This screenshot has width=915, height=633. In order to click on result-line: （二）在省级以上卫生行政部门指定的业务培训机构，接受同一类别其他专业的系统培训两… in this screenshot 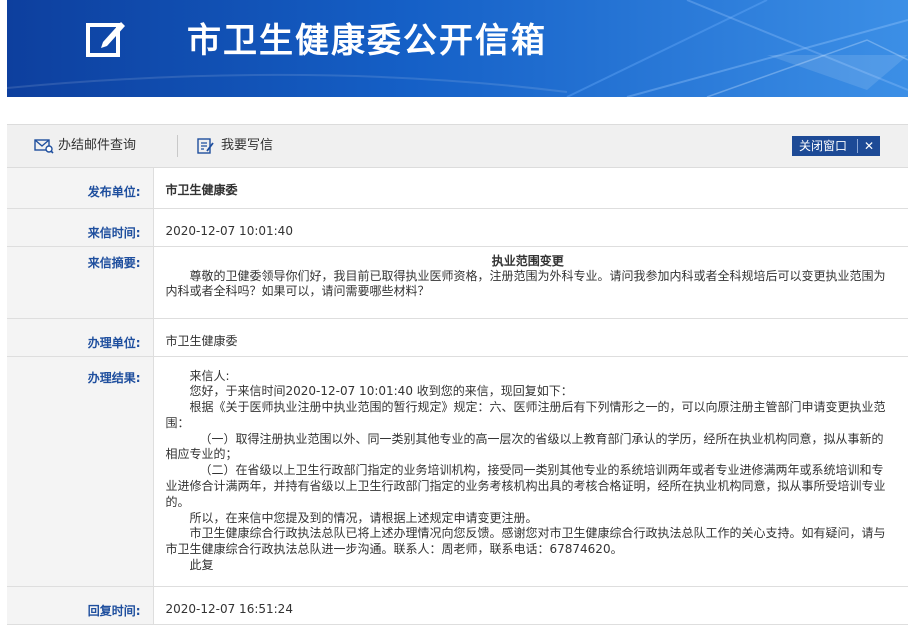, I will do `click(525, 486)`.